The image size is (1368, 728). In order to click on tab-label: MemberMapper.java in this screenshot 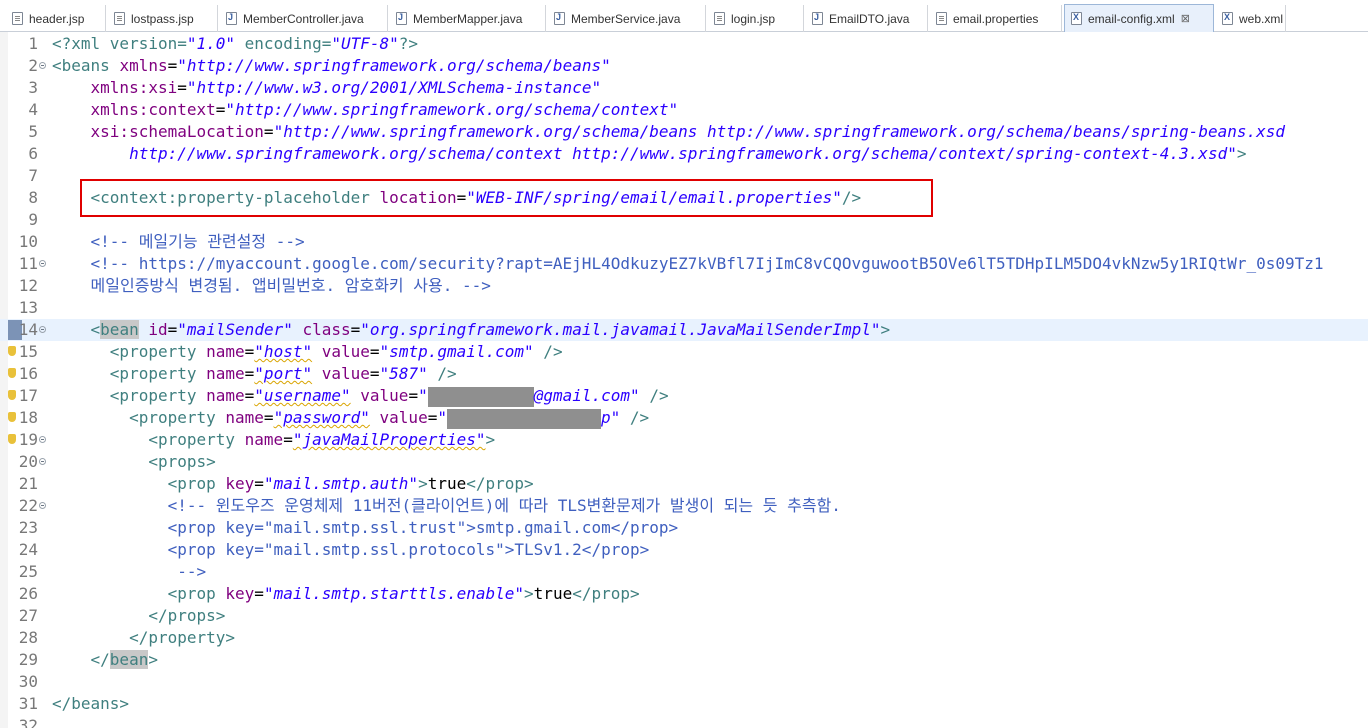, I will do `click(468, 18)`.